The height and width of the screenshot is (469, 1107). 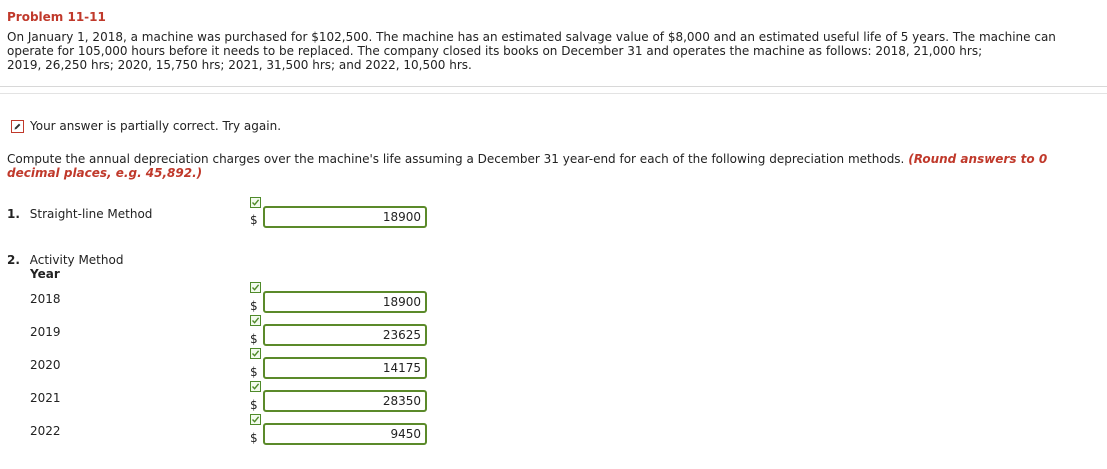 What do you see at coordinates (345, 217) in the screenshot?
I see `straight-line-amount-input` at bounding box center [345, 217].